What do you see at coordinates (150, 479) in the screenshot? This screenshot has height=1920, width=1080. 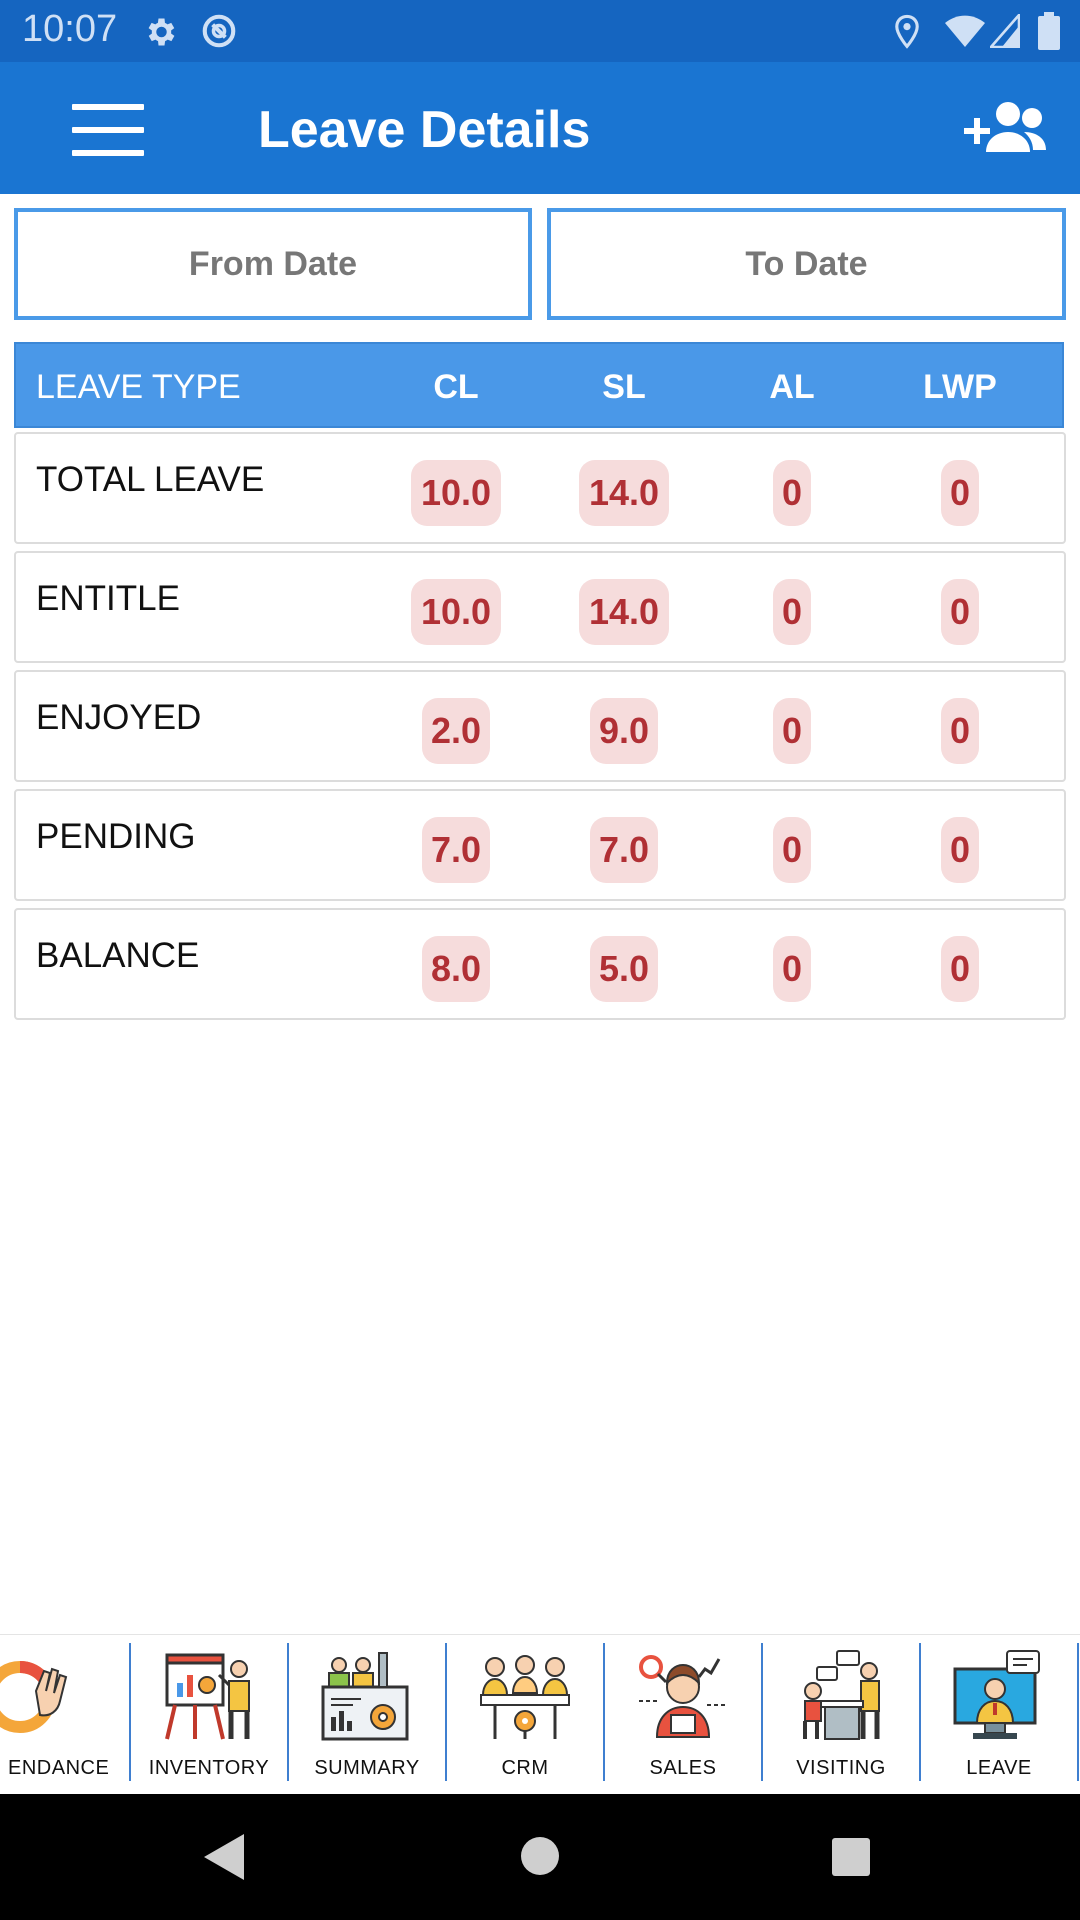 I see `row-label: TOTAL LEAVE` at bounding box center [150, 479].